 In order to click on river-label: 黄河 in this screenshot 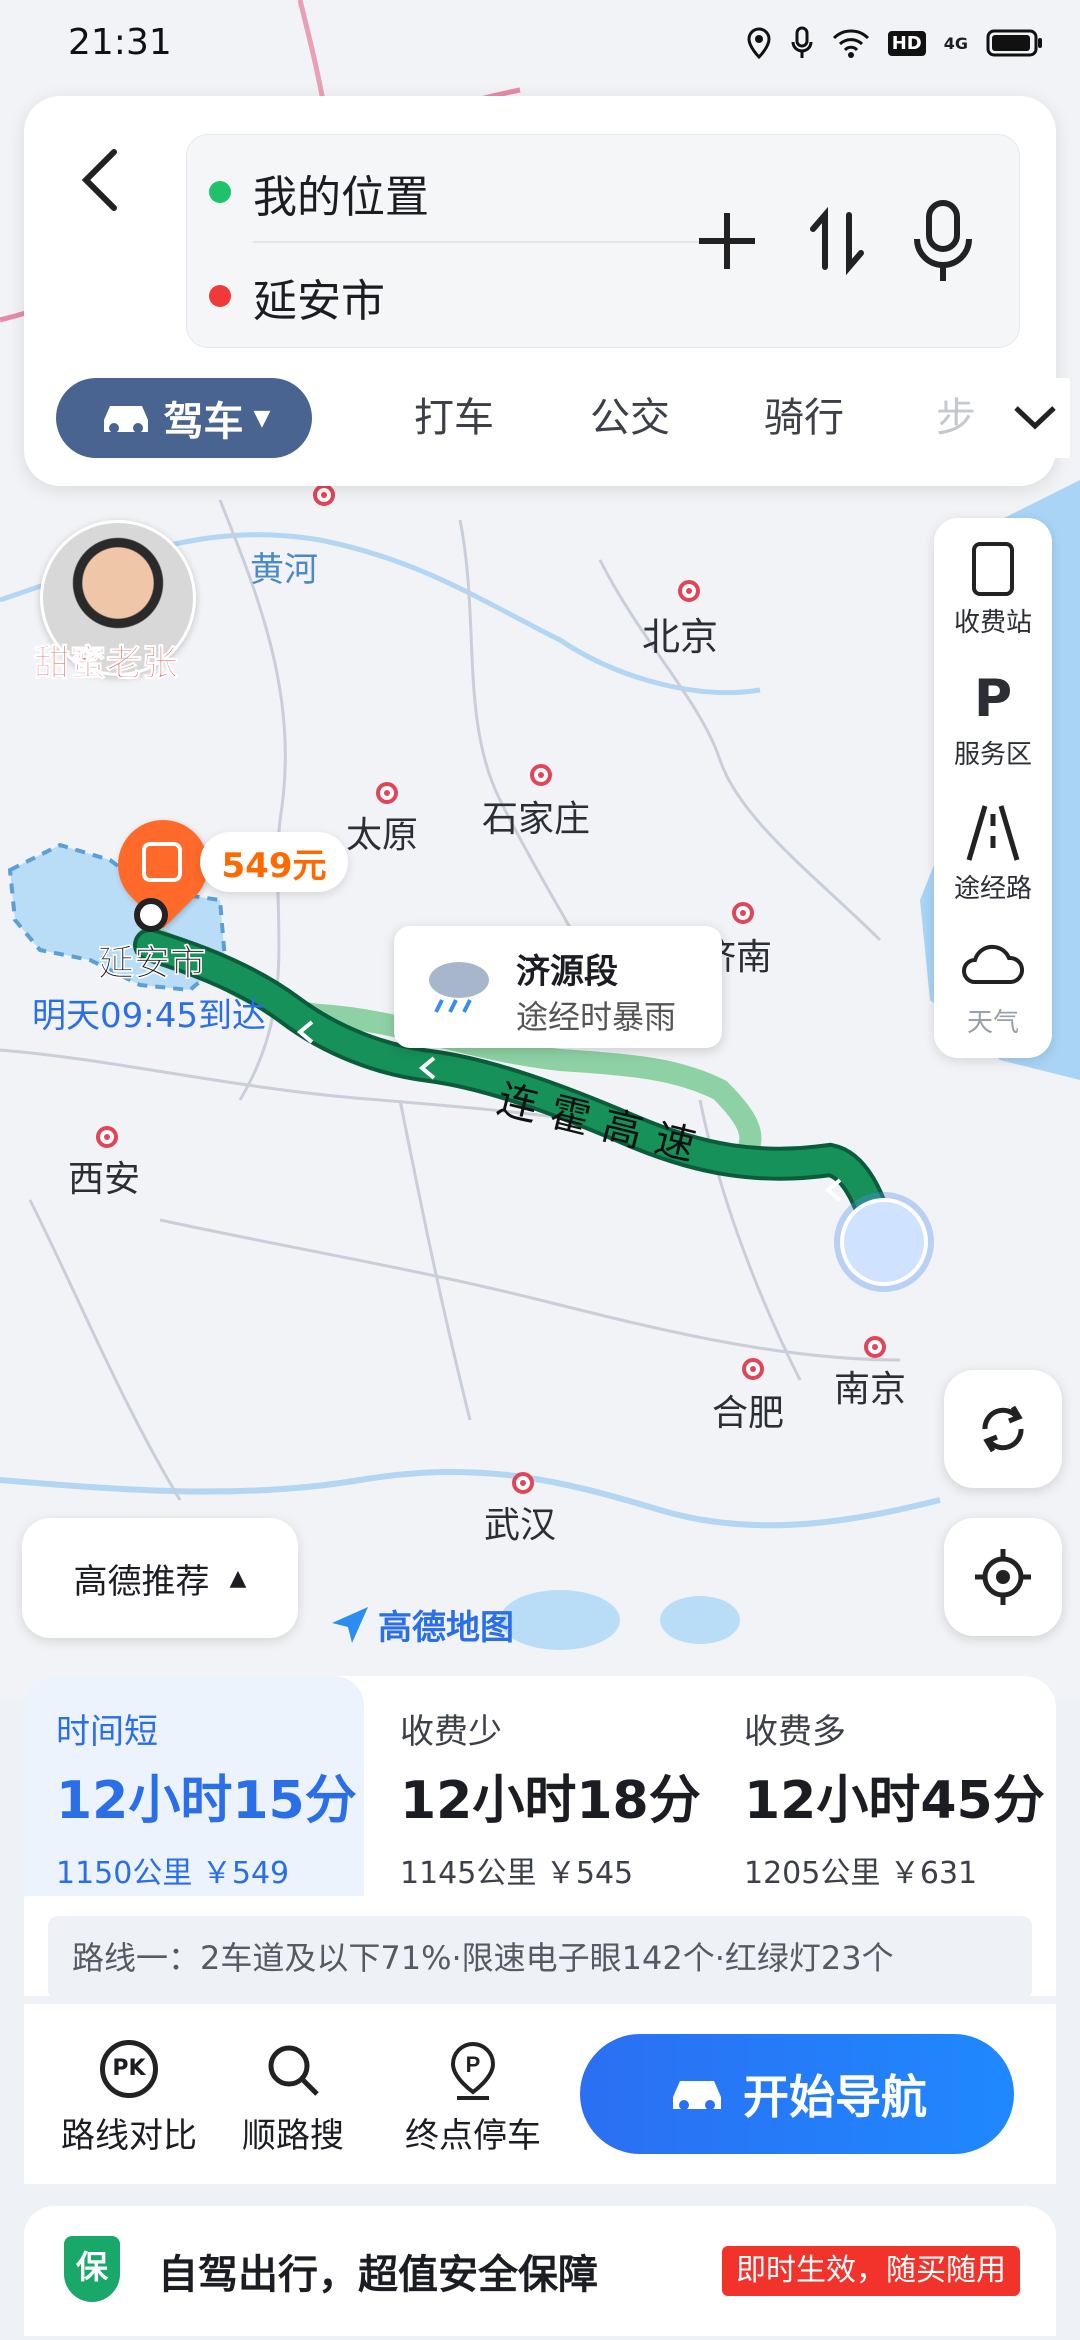, I will do `click(284, 570)`.